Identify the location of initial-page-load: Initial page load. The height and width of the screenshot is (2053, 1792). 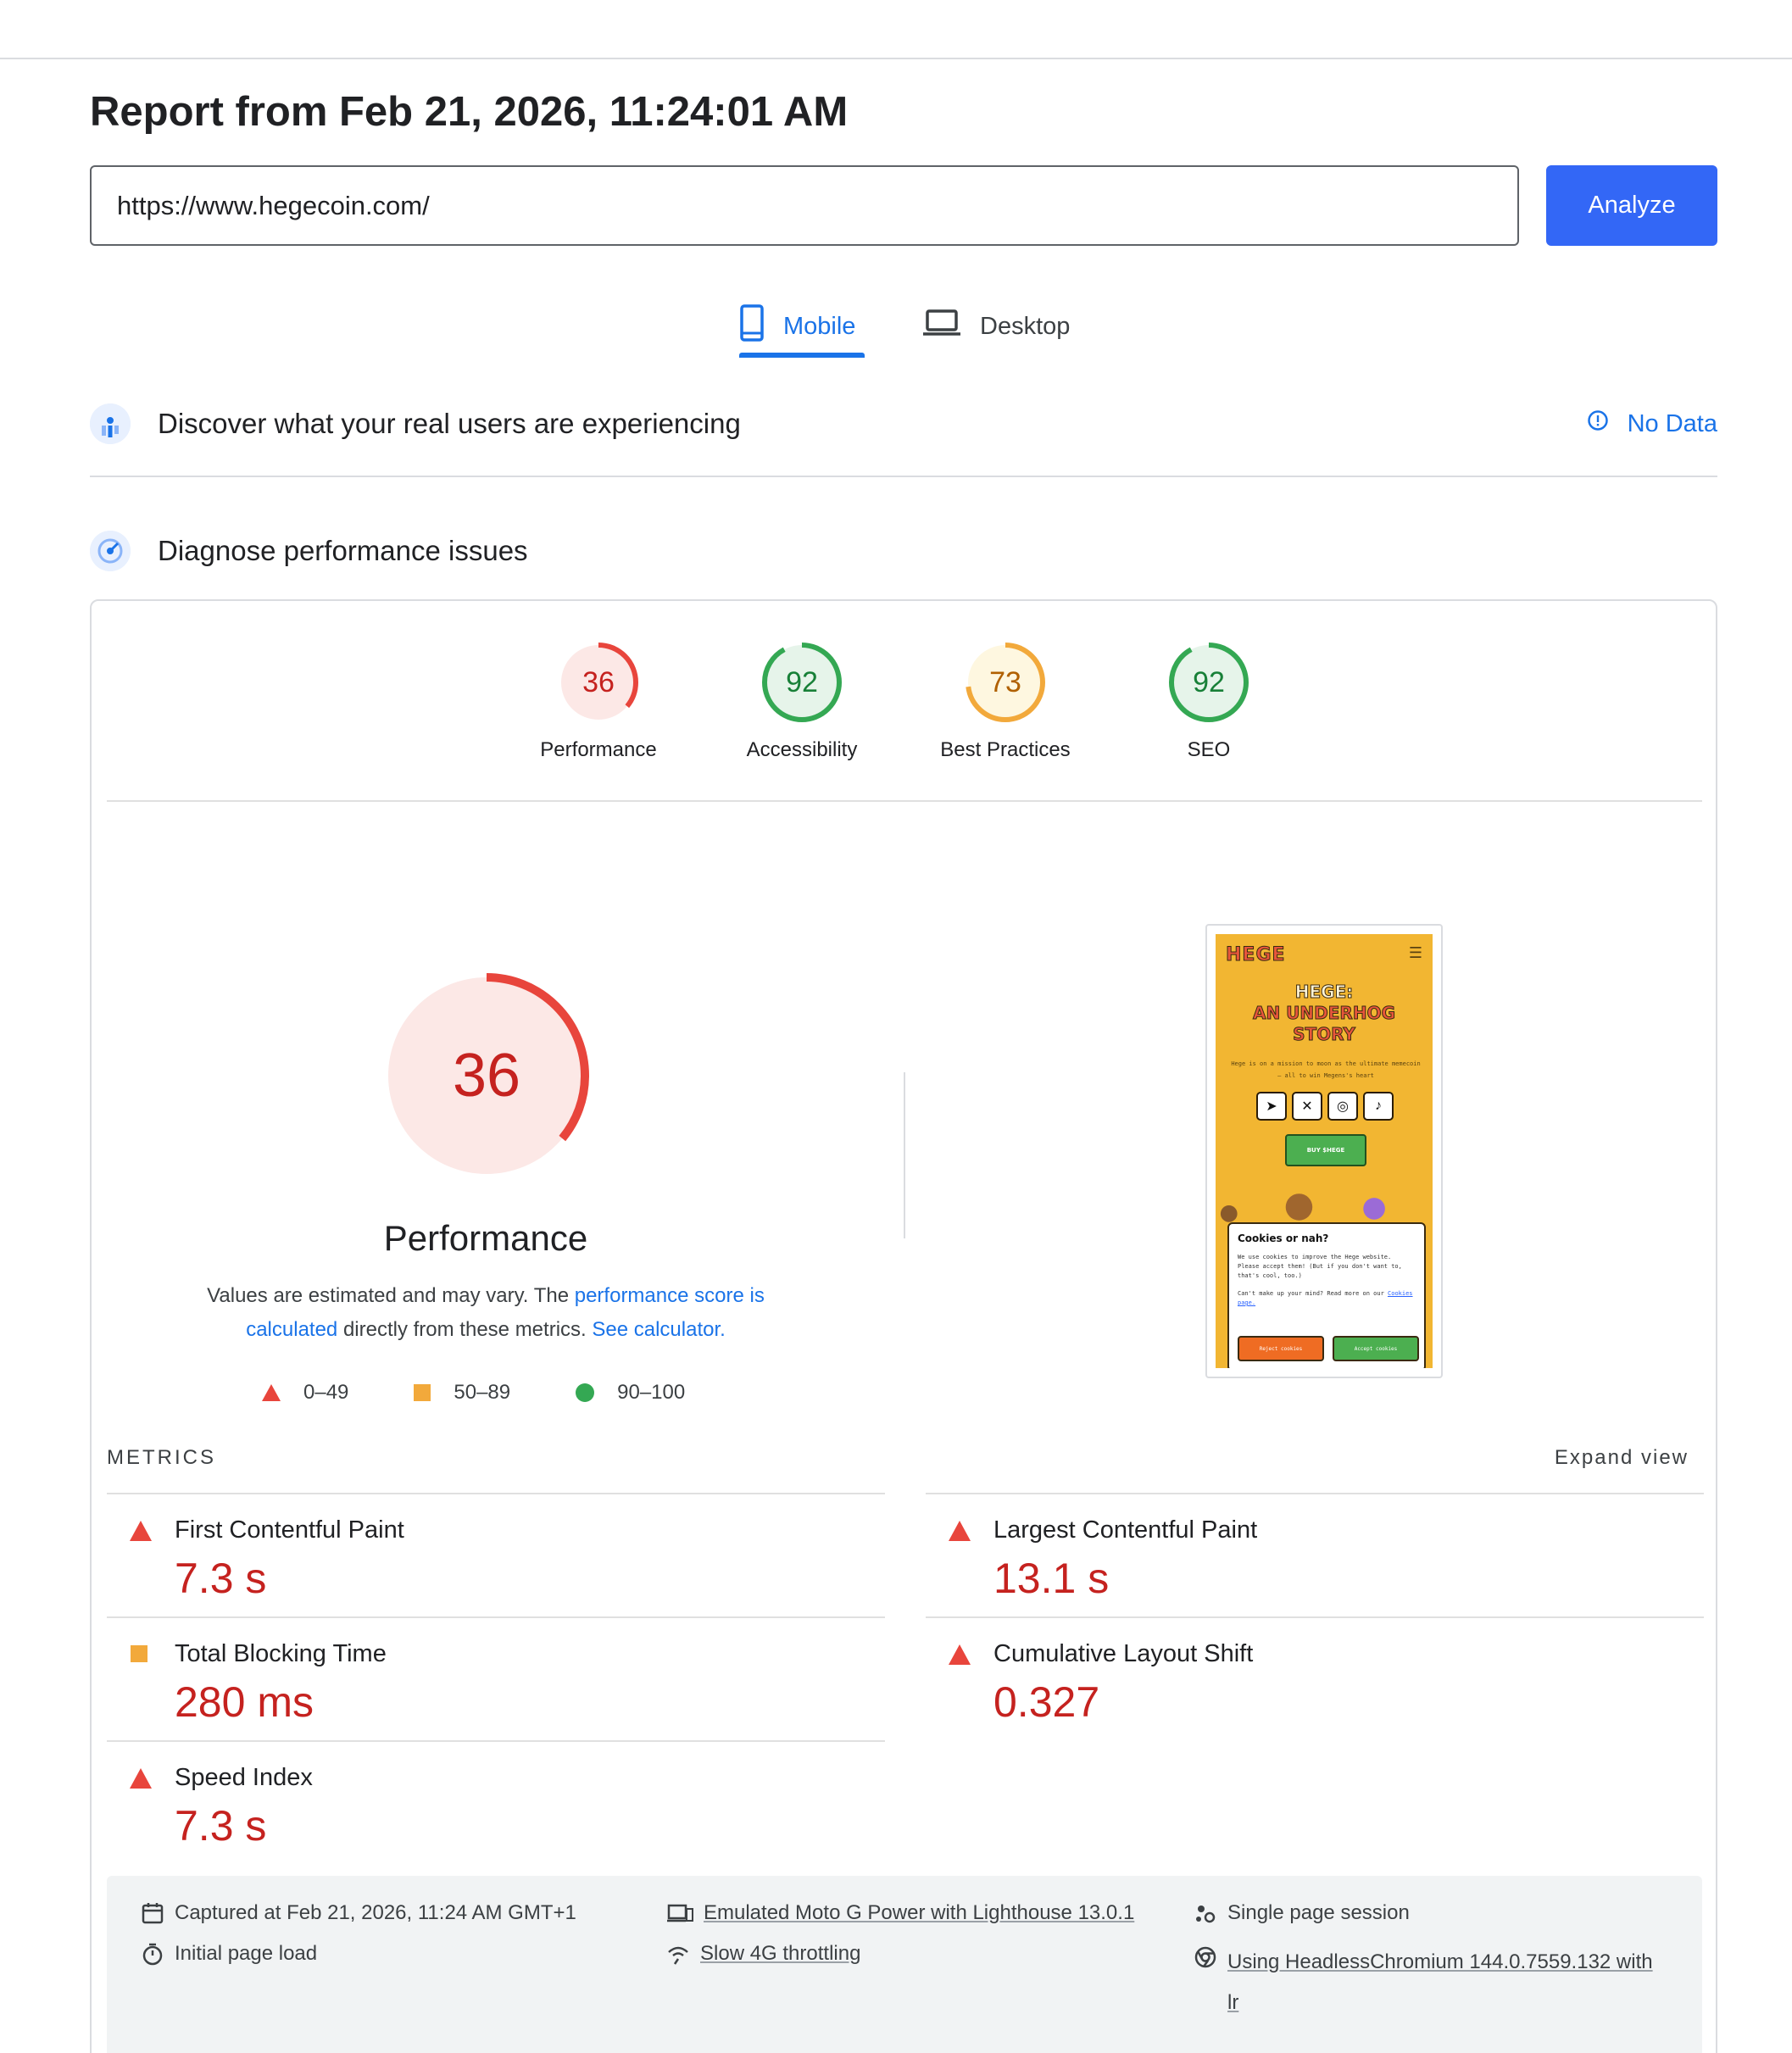
(229, 1954).